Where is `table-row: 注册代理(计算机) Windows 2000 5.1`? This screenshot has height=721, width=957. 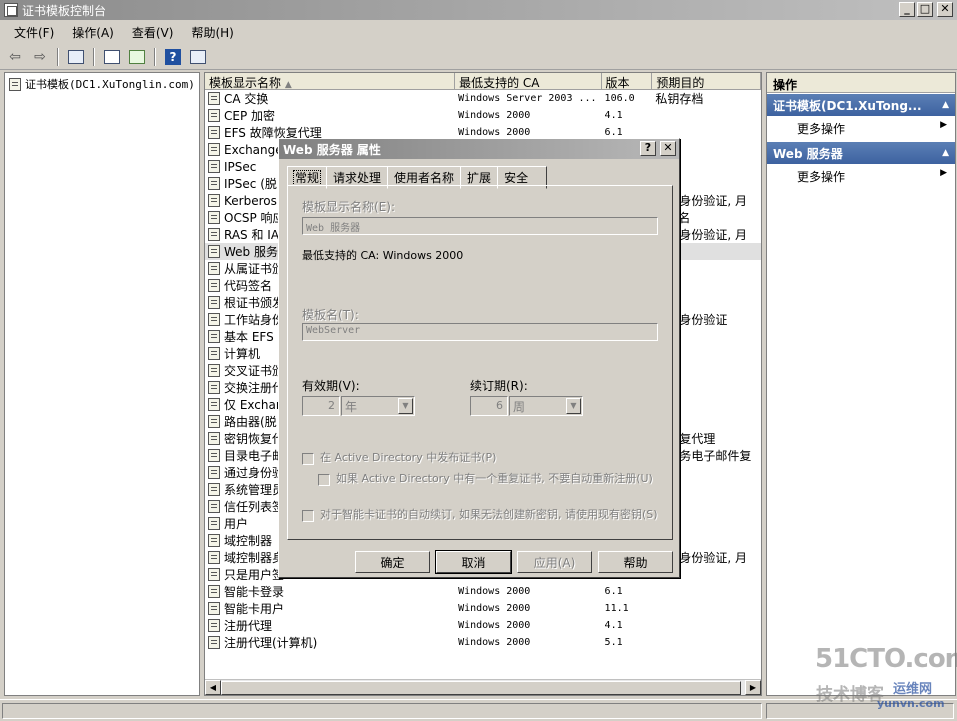 table-row: 注册代理(计算机) Windows 2000 5.1 is located at coordinates (483, 642).